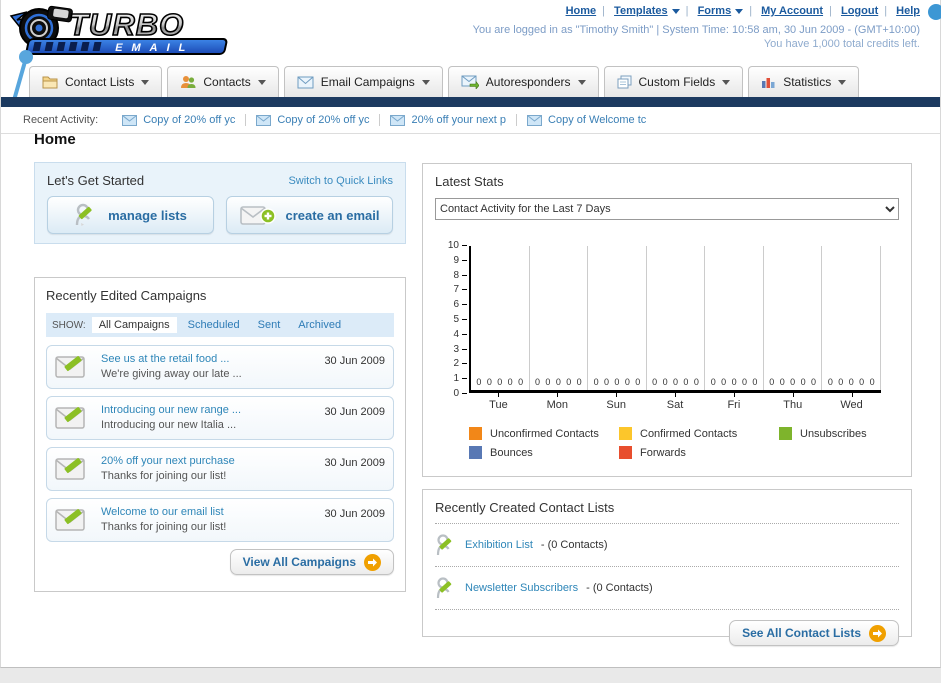  Describe the element at coordinates (363, 81) in the screenshot. I see `tab-email-campaigns: Email Campaigns` at that location.